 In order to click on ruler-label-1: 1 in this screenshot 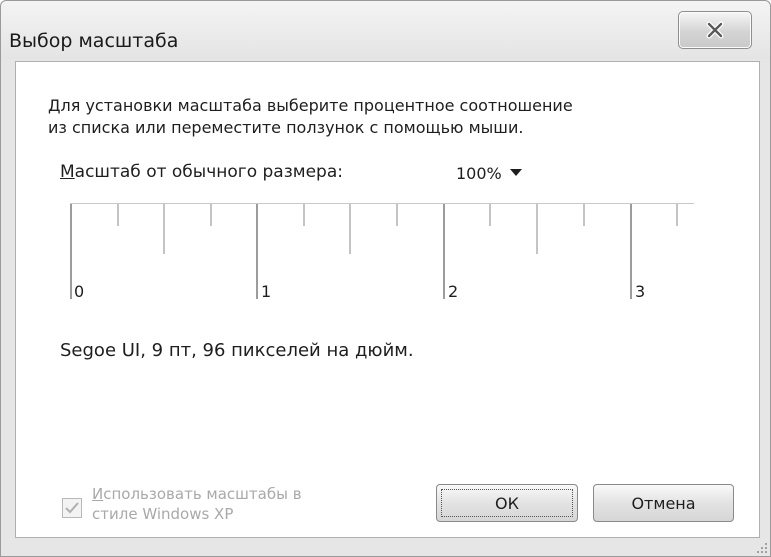, I will do `click(266, 291)`.